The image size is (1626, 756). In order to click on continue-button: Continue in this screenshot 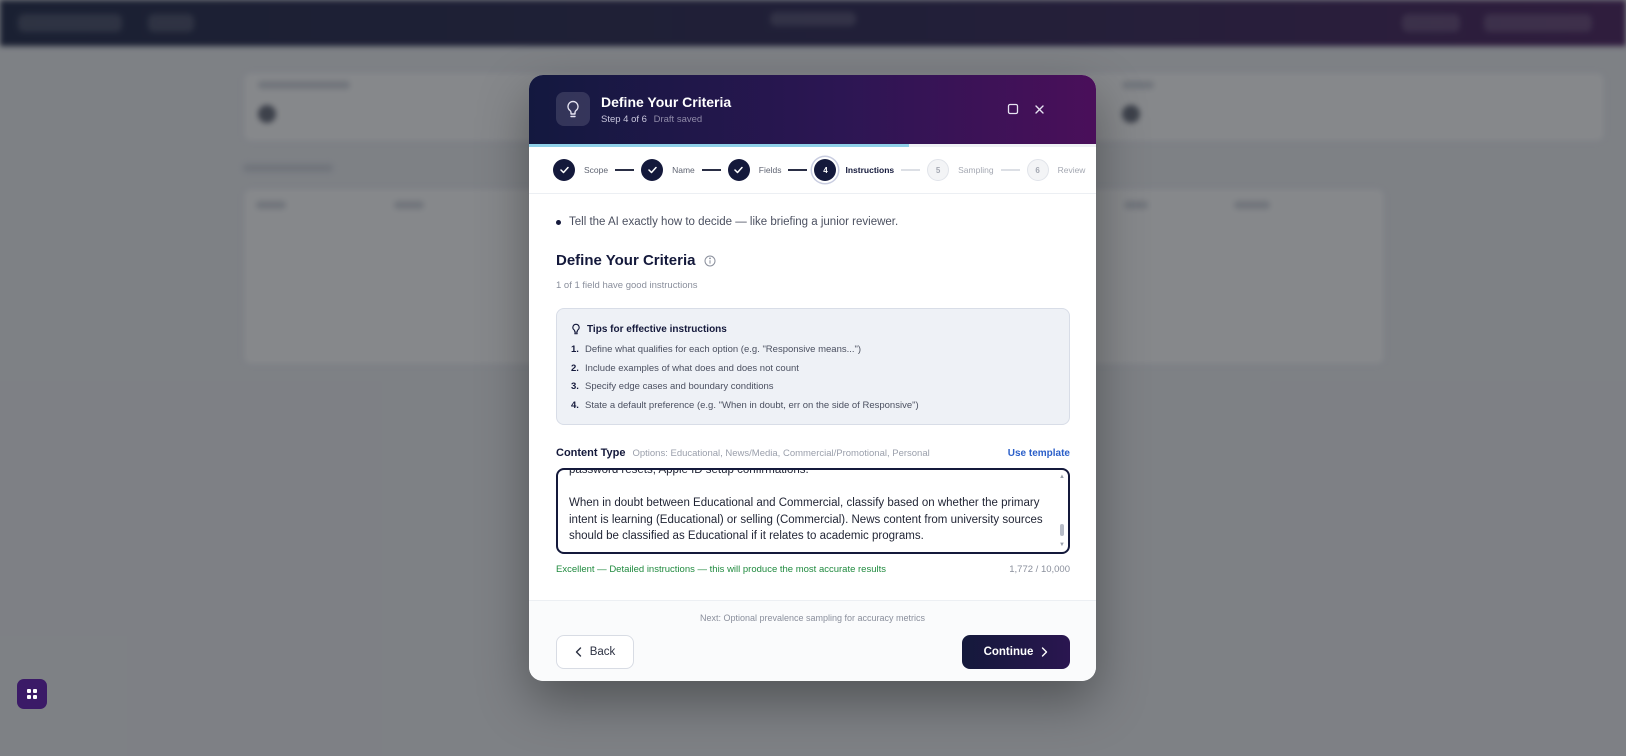, I will do `click(1016, 652)`.